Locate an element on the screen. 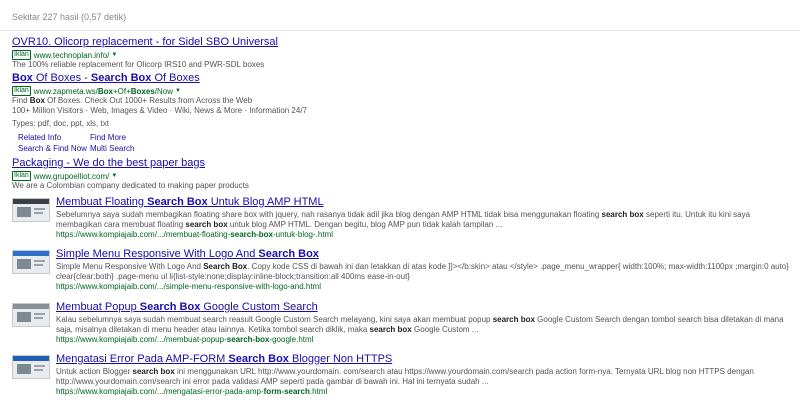 This screenshot has height=409, width=800. sitelink-search-find-now: Search & Find Now is located at coordinates (54, 148).